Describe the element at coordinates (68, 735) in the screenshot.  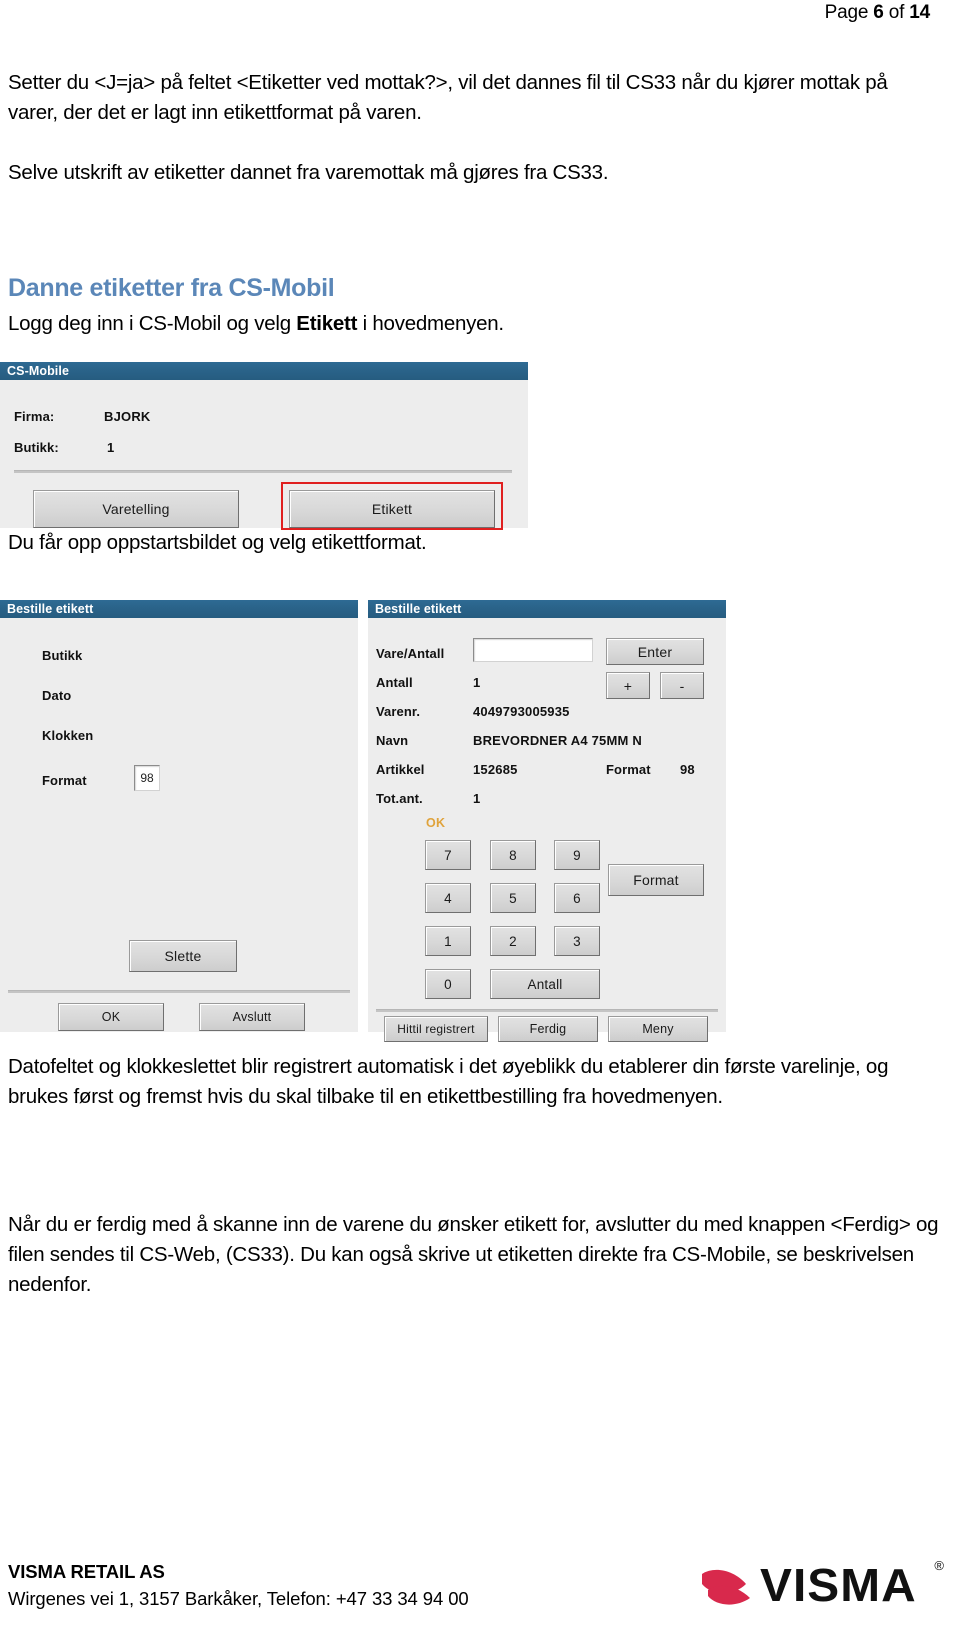
I see `left-label-klokken: Klokken` at that location.